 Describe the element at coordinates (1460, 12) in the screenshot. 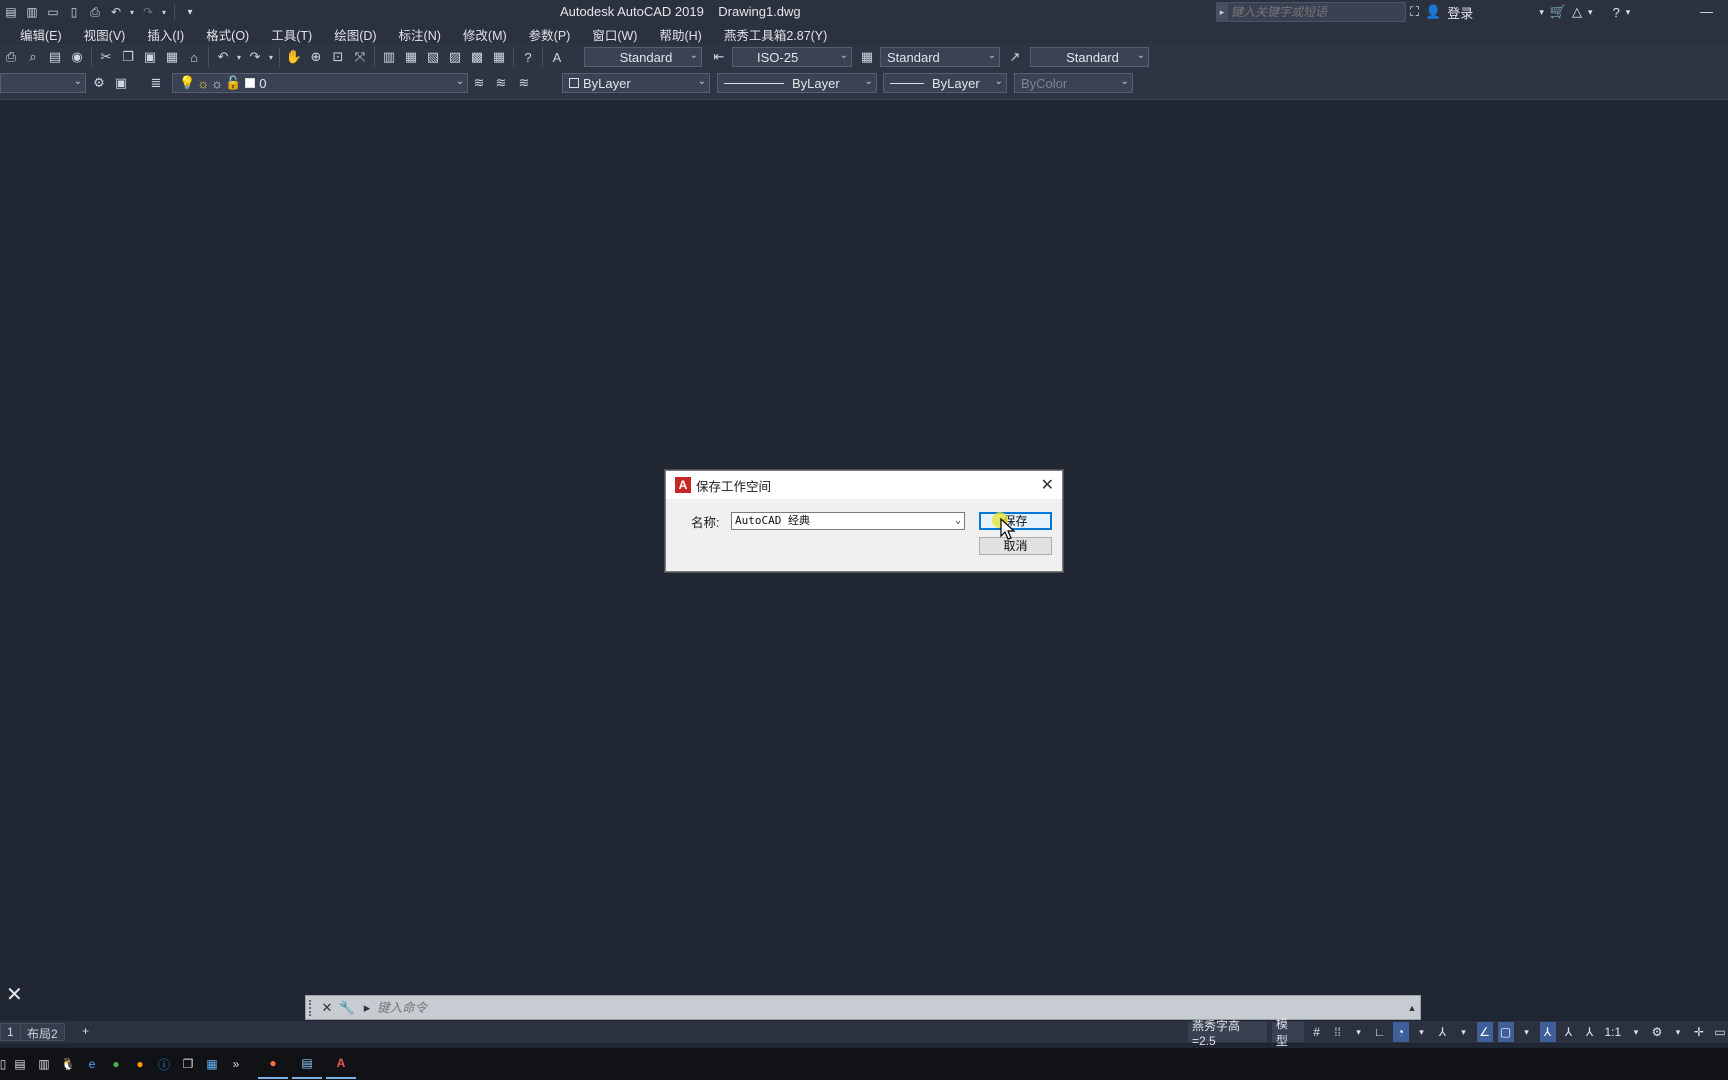

I see `login-link: 登录` at that location.